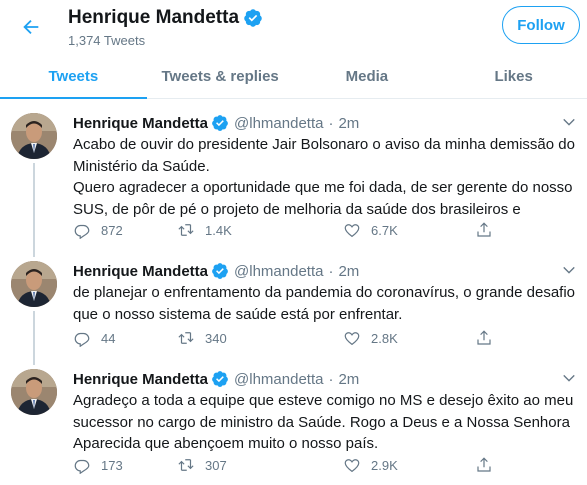  Describe the element at coordinates (202, 465) in the screenshot. I see `retweet-button: 307` at that location.